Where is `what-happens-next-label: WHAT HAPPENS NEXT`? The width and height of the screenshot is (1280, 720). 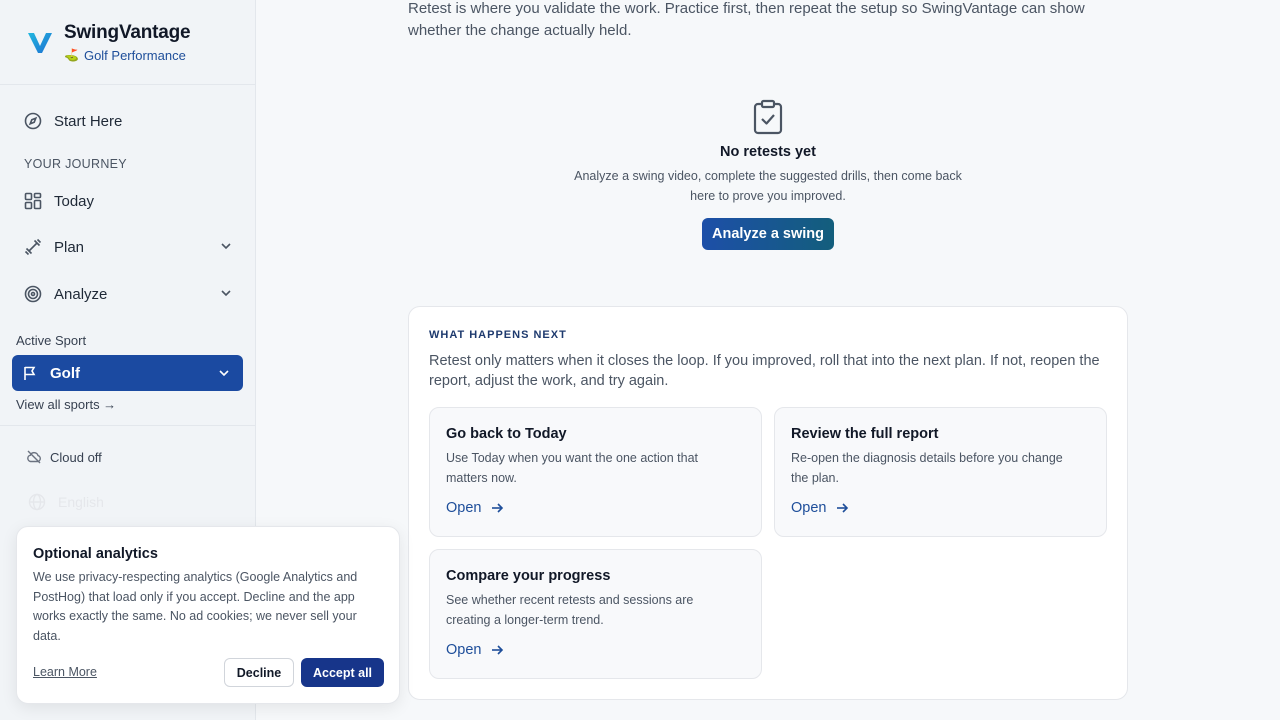
what-happens-next-label: WHAT HAPPENS NEXT is located at coordinates (498, 335).